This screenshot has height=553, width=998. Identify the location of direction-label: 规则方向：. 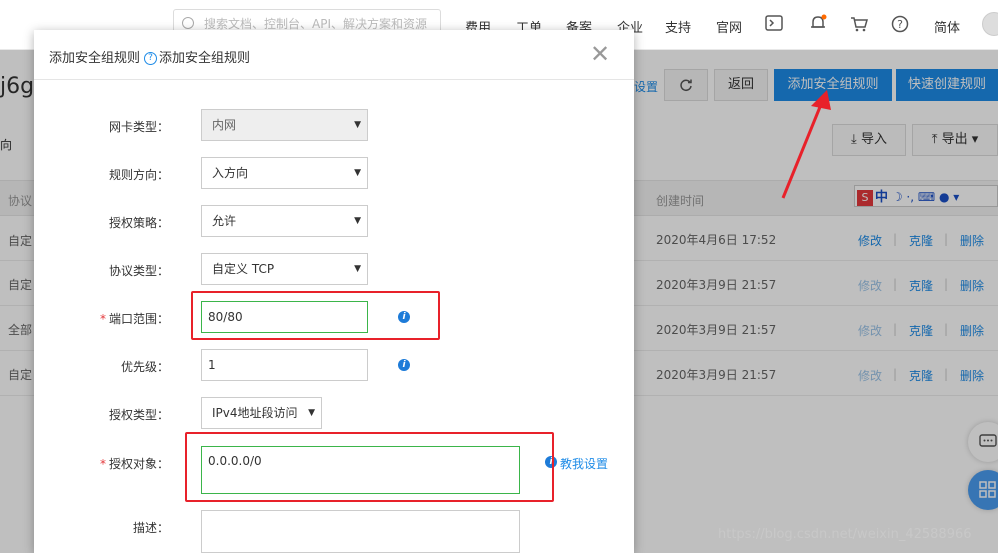
(138, 175).